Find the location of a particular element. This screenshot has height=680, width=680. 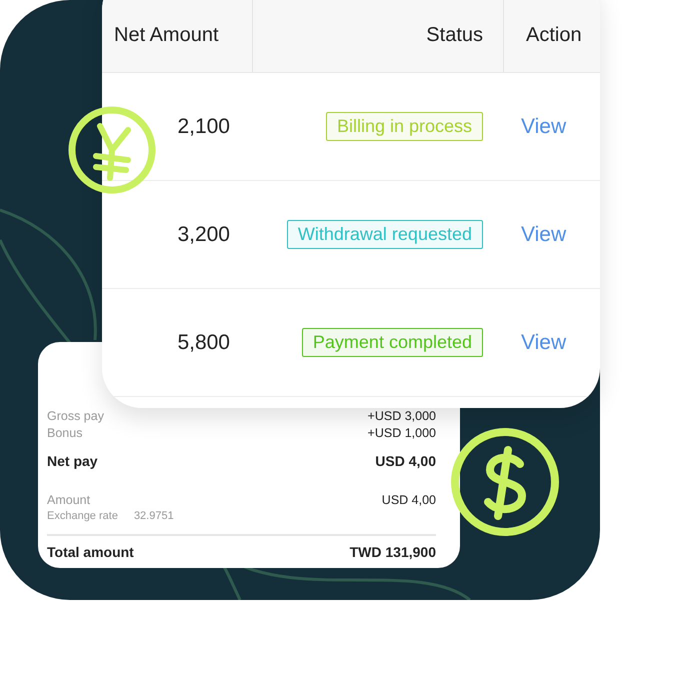

line-value: 32.9751 is located at coordinates (154, 516).